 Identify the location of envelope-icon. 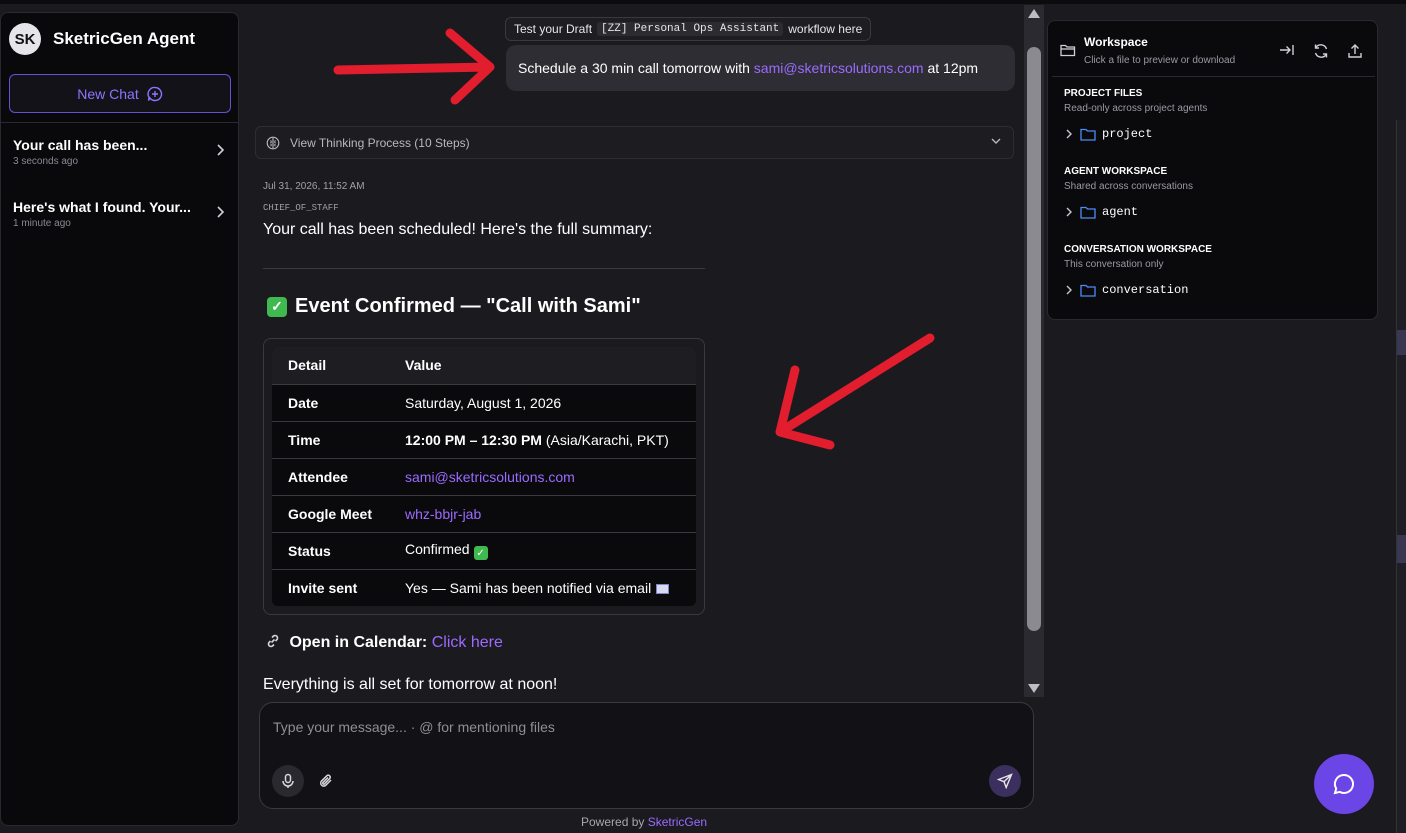
(663, 588).